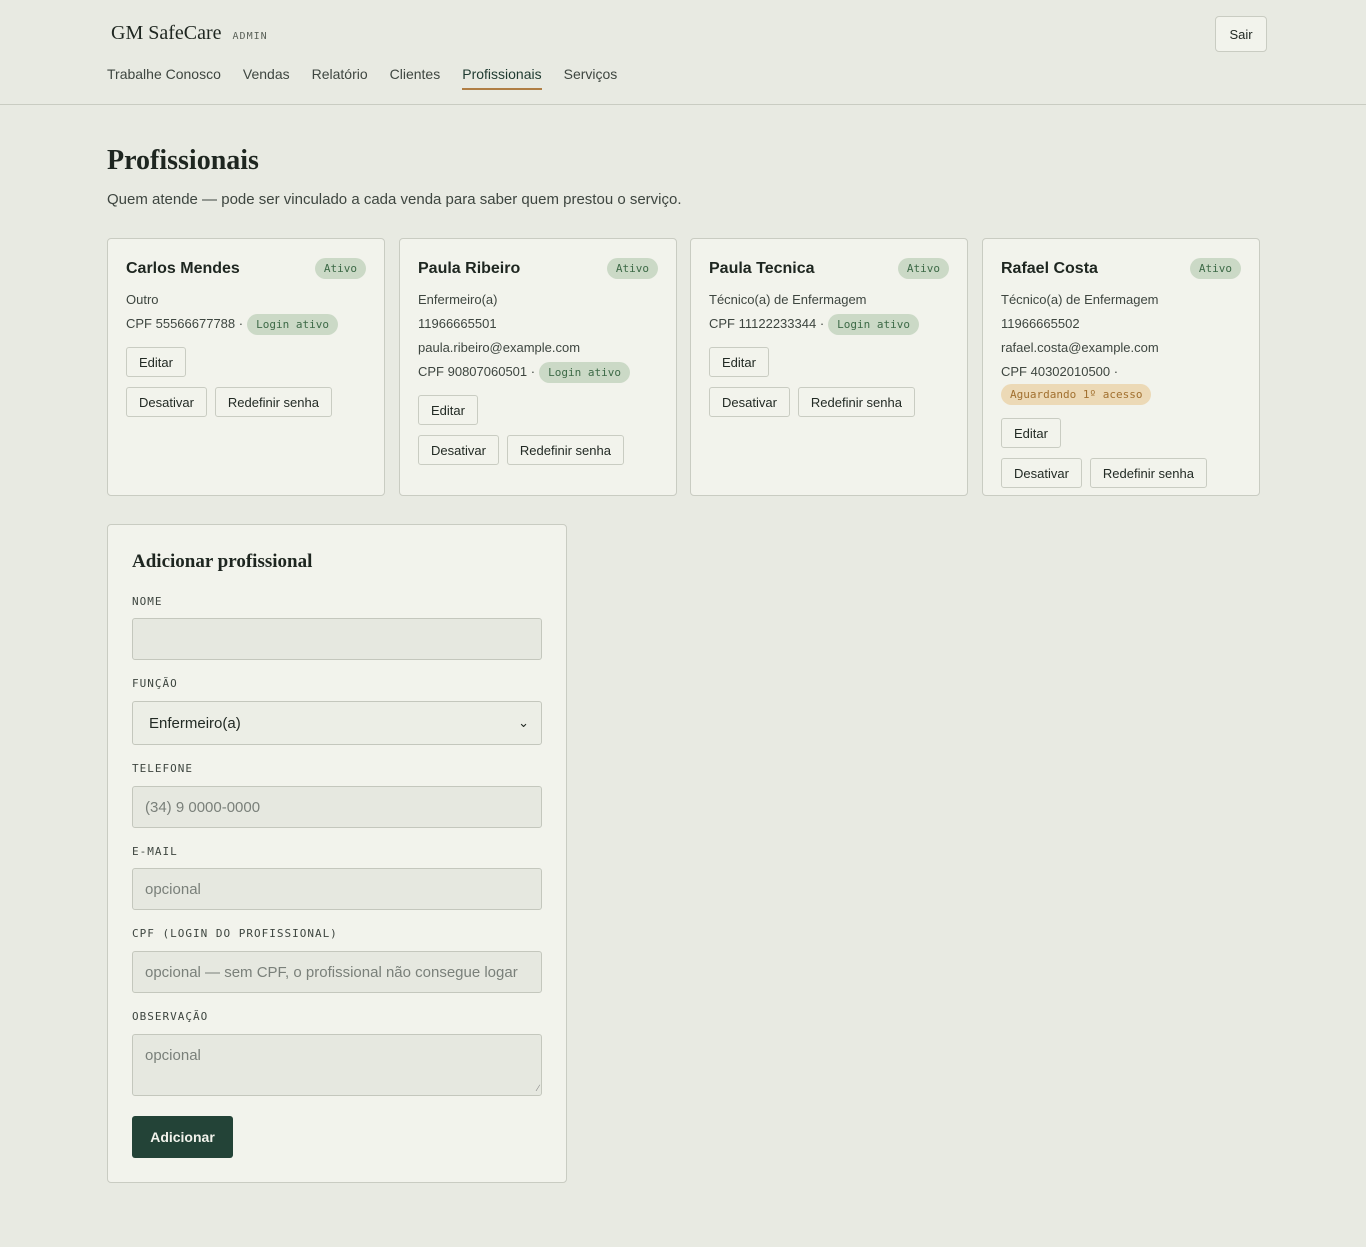 This screenshot has height=1247, width=1366. I want to click on cpf-label: CPF (LOGIN DO PROFISSIONAL), so click(235, 933).